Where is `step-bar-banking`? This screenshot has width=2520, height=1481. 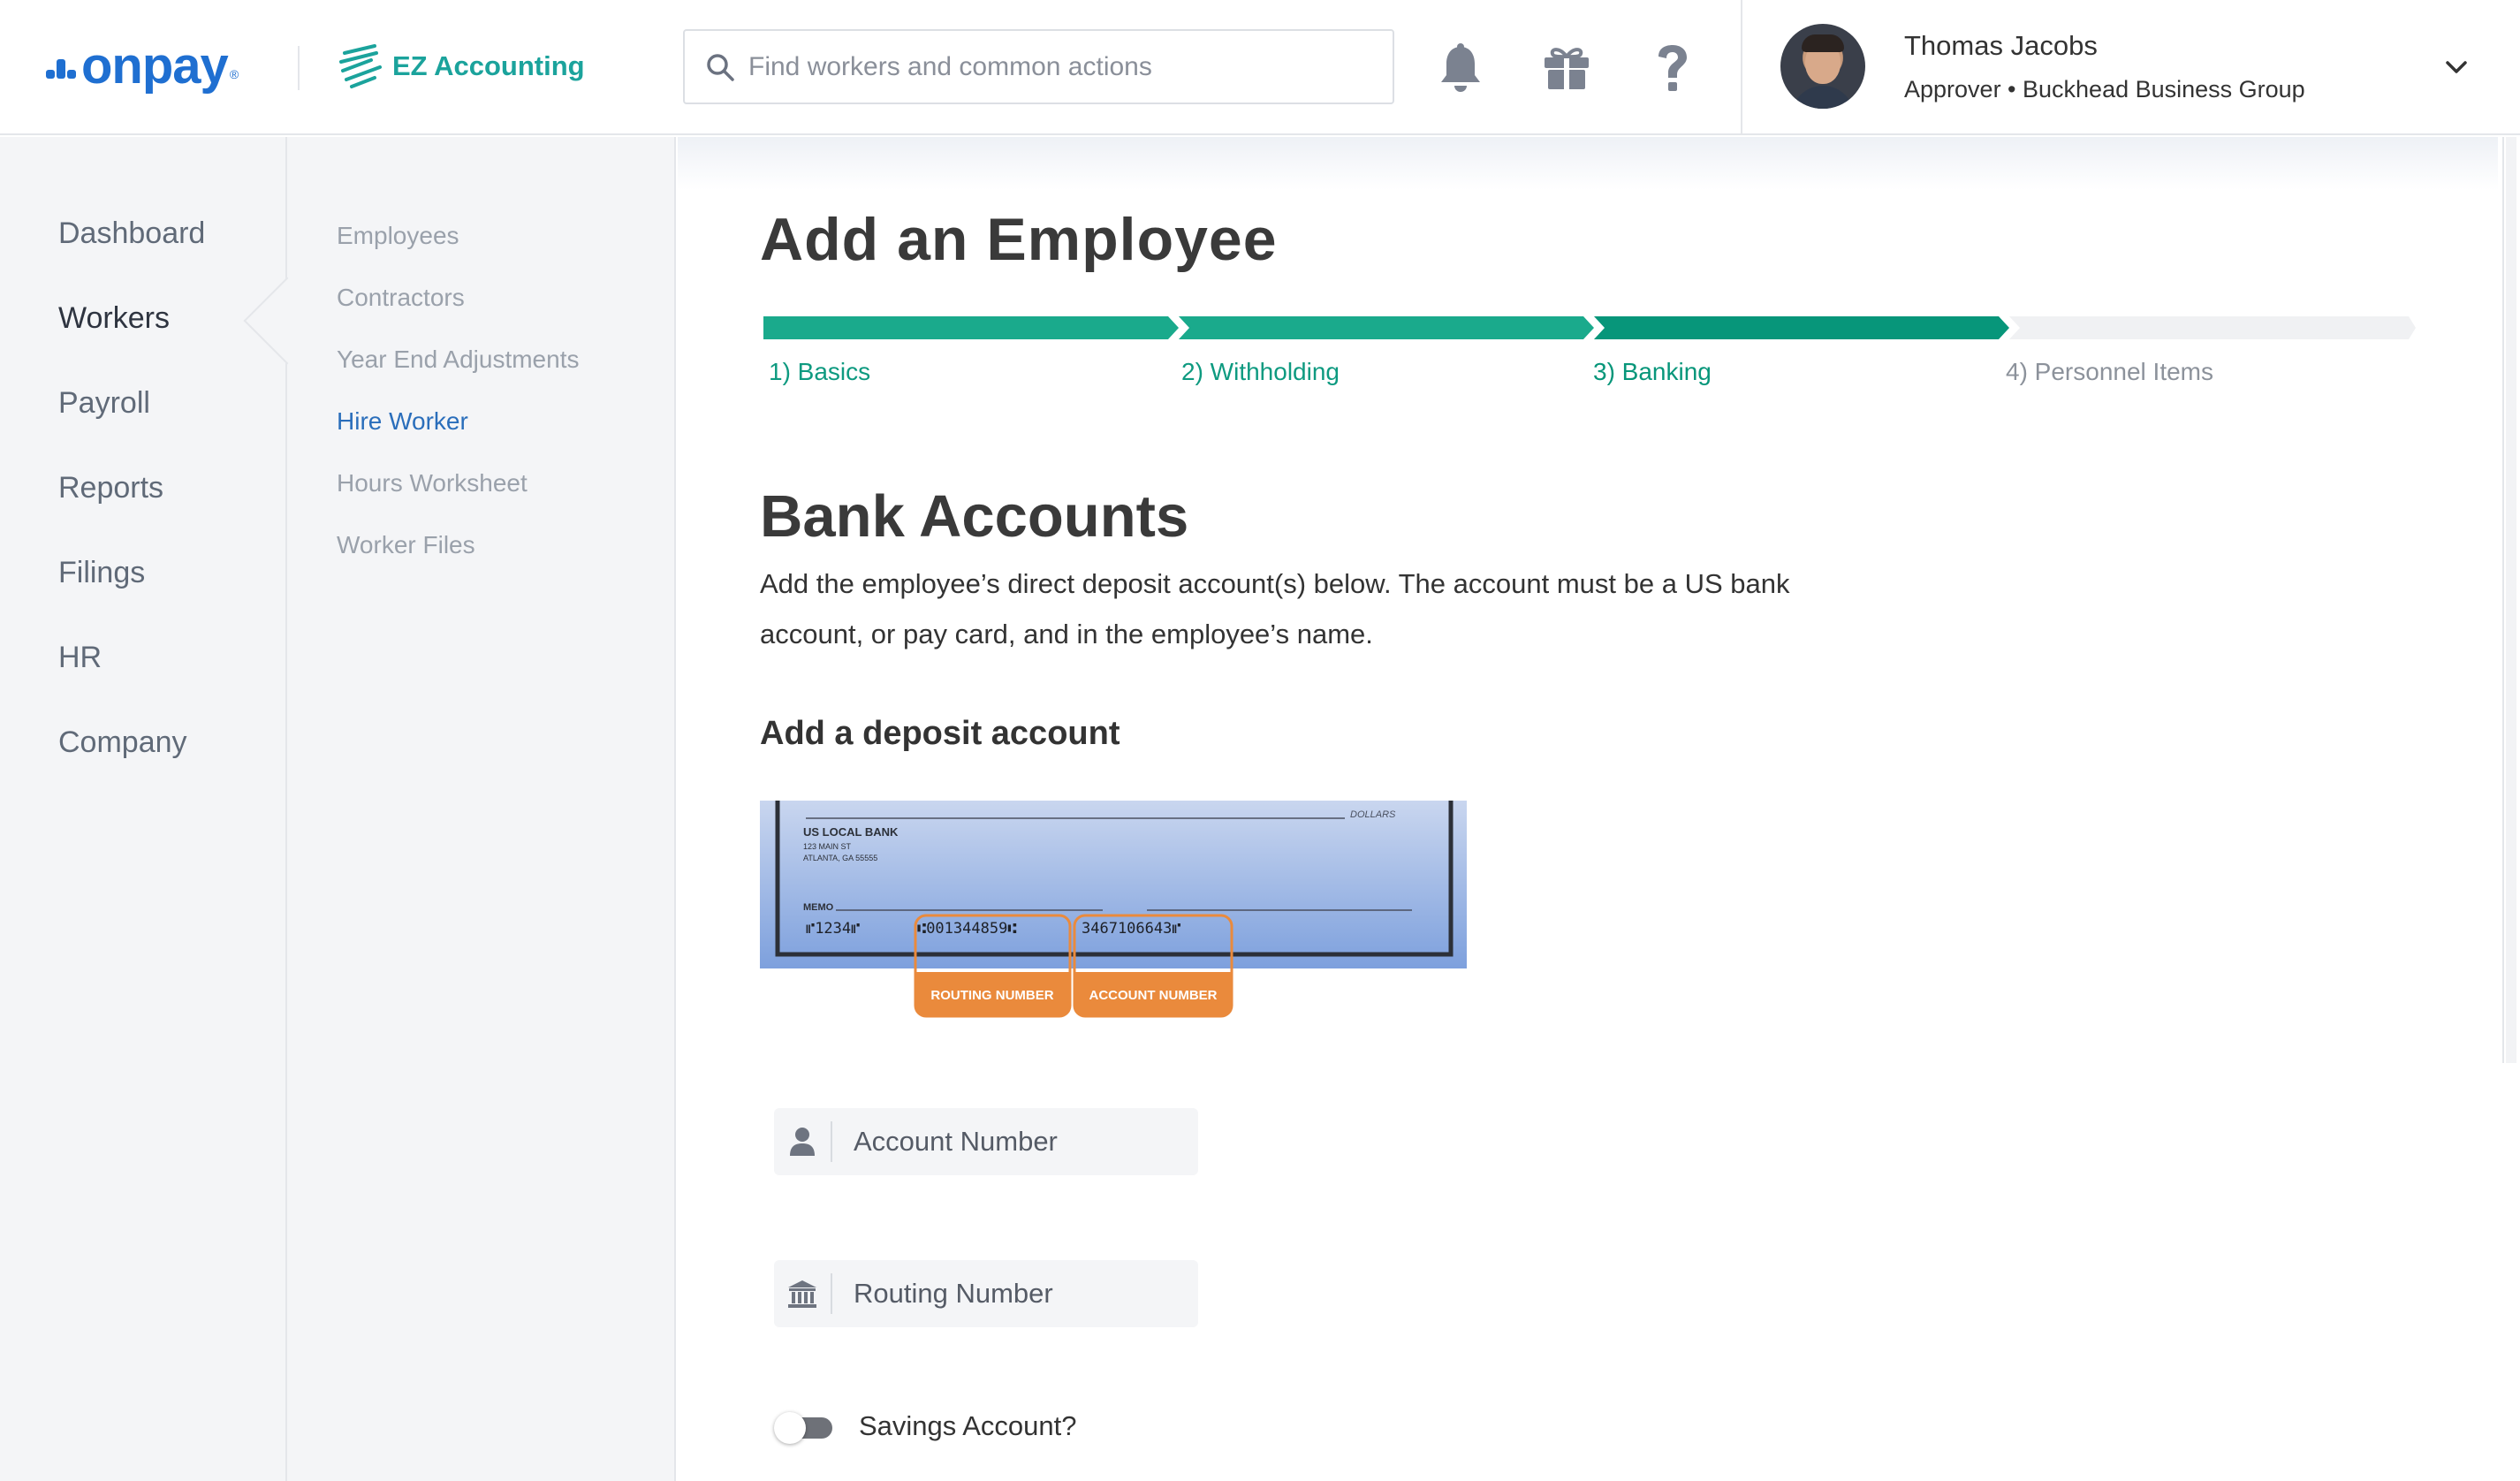
step-bar-banking is located at coordinates (1801, 327).